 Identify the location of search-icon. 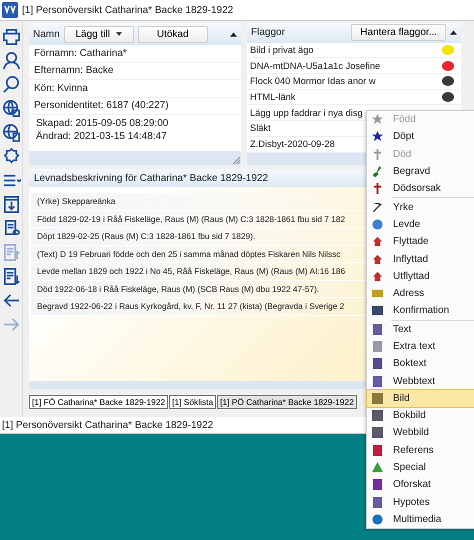
(11, 84).